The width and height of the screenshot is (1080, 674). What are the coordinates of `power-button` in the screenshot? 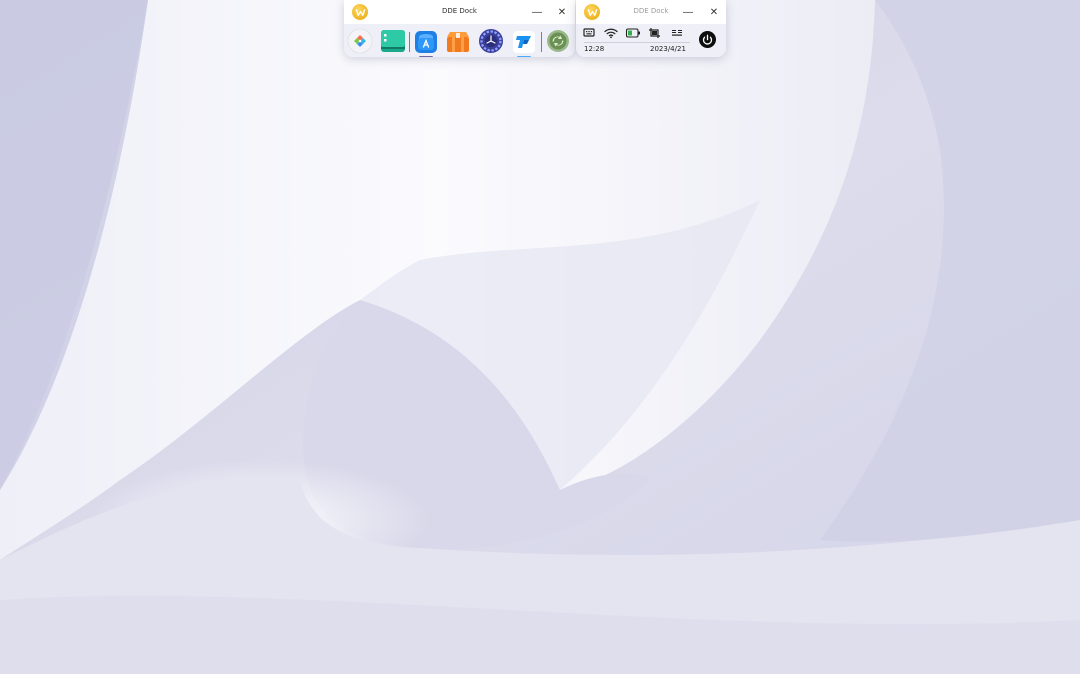 It's located at (707, 39).